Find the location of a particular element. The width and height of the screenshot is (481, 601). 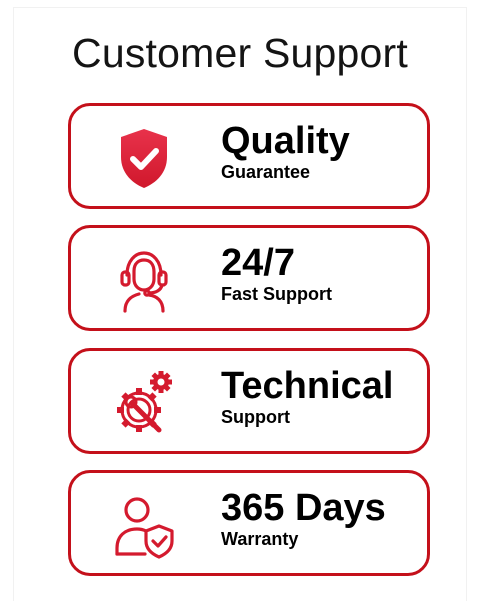

feature-card-fast-support: 24/7 Fast Support is located at coordinates (249, 278).